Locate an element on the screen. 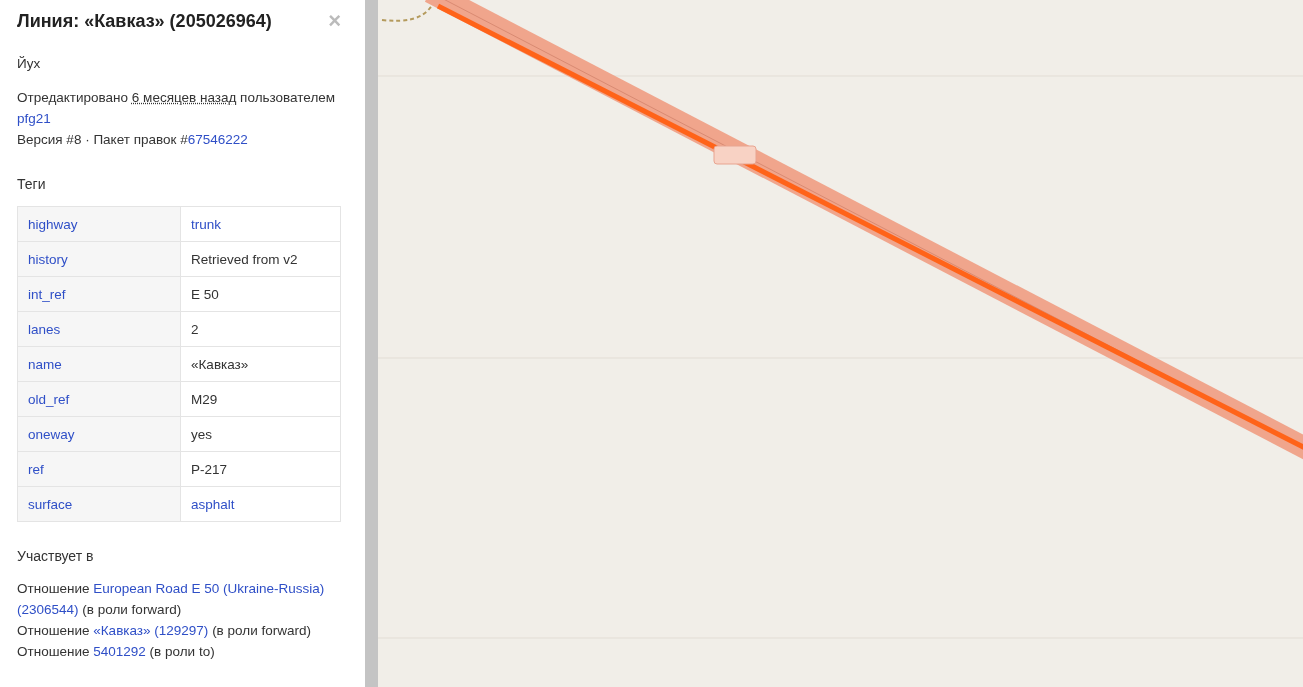 This screenshot has width=1303, height=687. tag-key: lanes is located at coordinates (44, 329).